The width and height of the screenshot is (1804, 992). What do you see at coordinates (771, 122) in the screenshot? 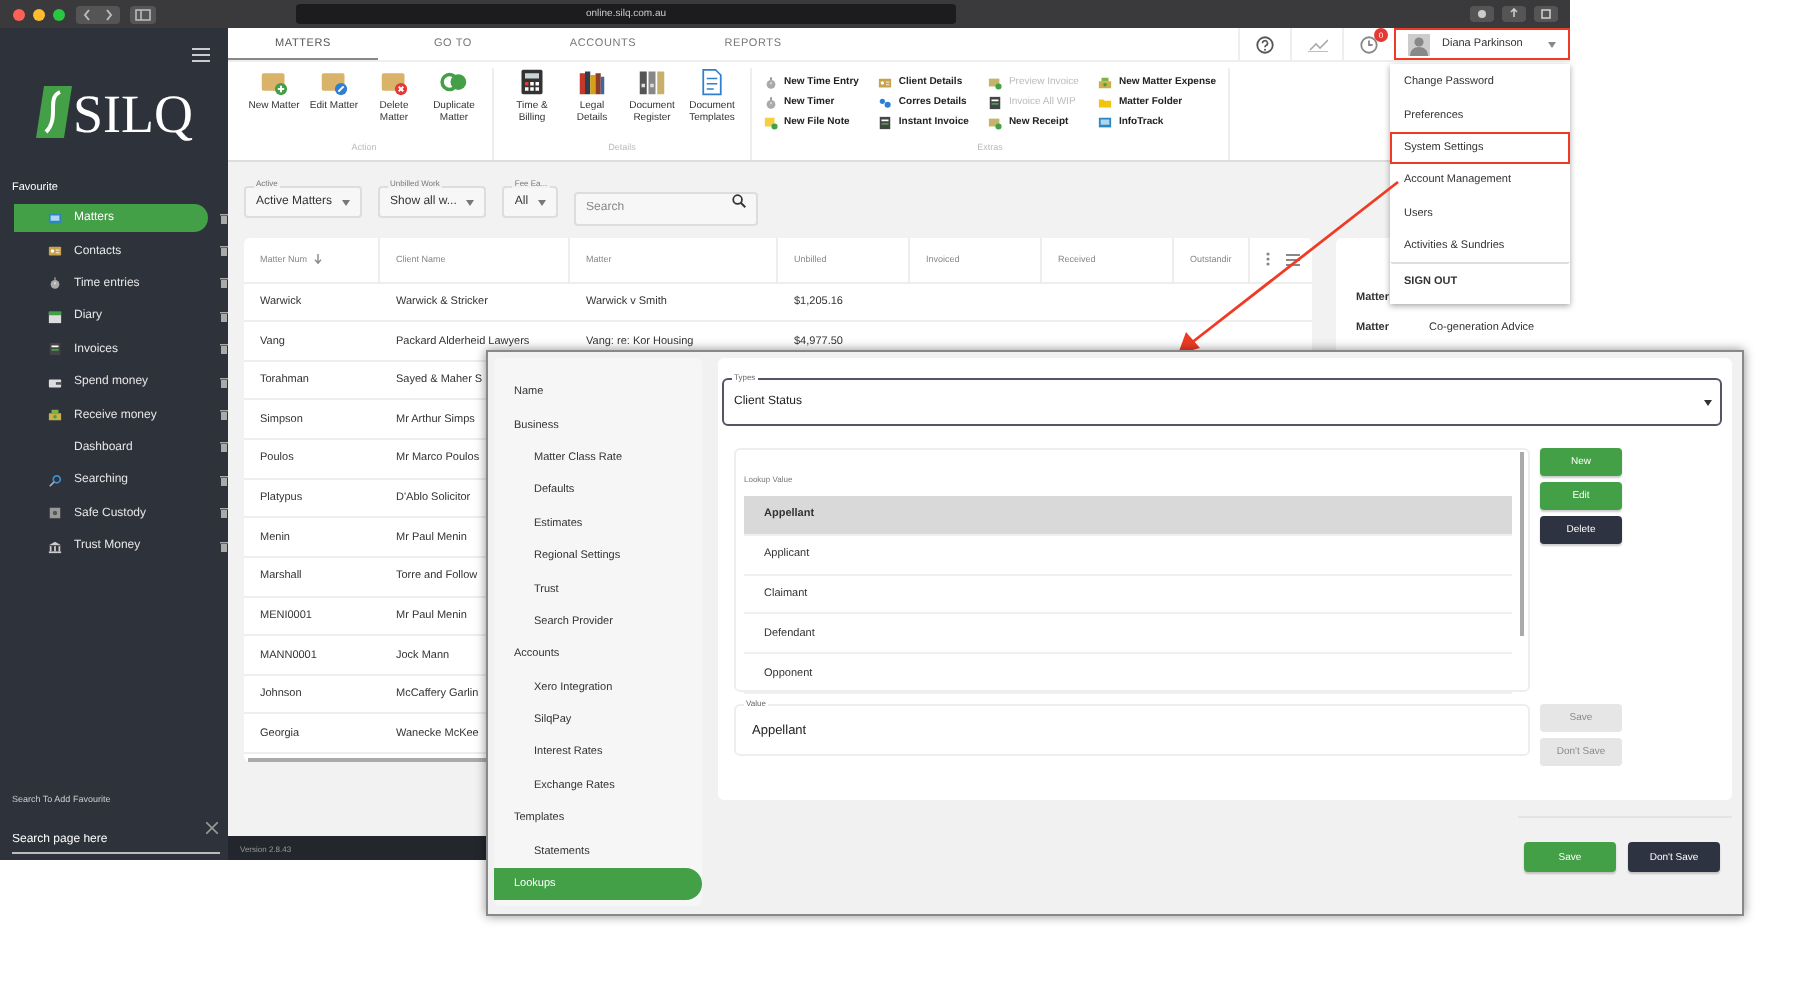
I see `note-plus-icon` at bounding box center [771, 122].